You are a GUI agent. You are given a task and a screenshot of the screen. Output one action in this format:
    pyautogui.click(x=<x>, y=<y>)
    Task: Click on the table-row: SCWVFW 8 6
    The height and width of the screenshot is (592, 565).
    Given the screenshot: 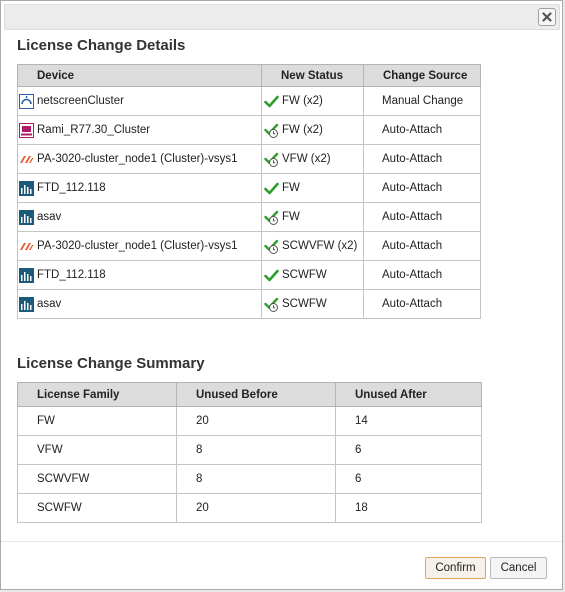 What is the action you would take?
    pyautogui.click(x=249, y=479)
    